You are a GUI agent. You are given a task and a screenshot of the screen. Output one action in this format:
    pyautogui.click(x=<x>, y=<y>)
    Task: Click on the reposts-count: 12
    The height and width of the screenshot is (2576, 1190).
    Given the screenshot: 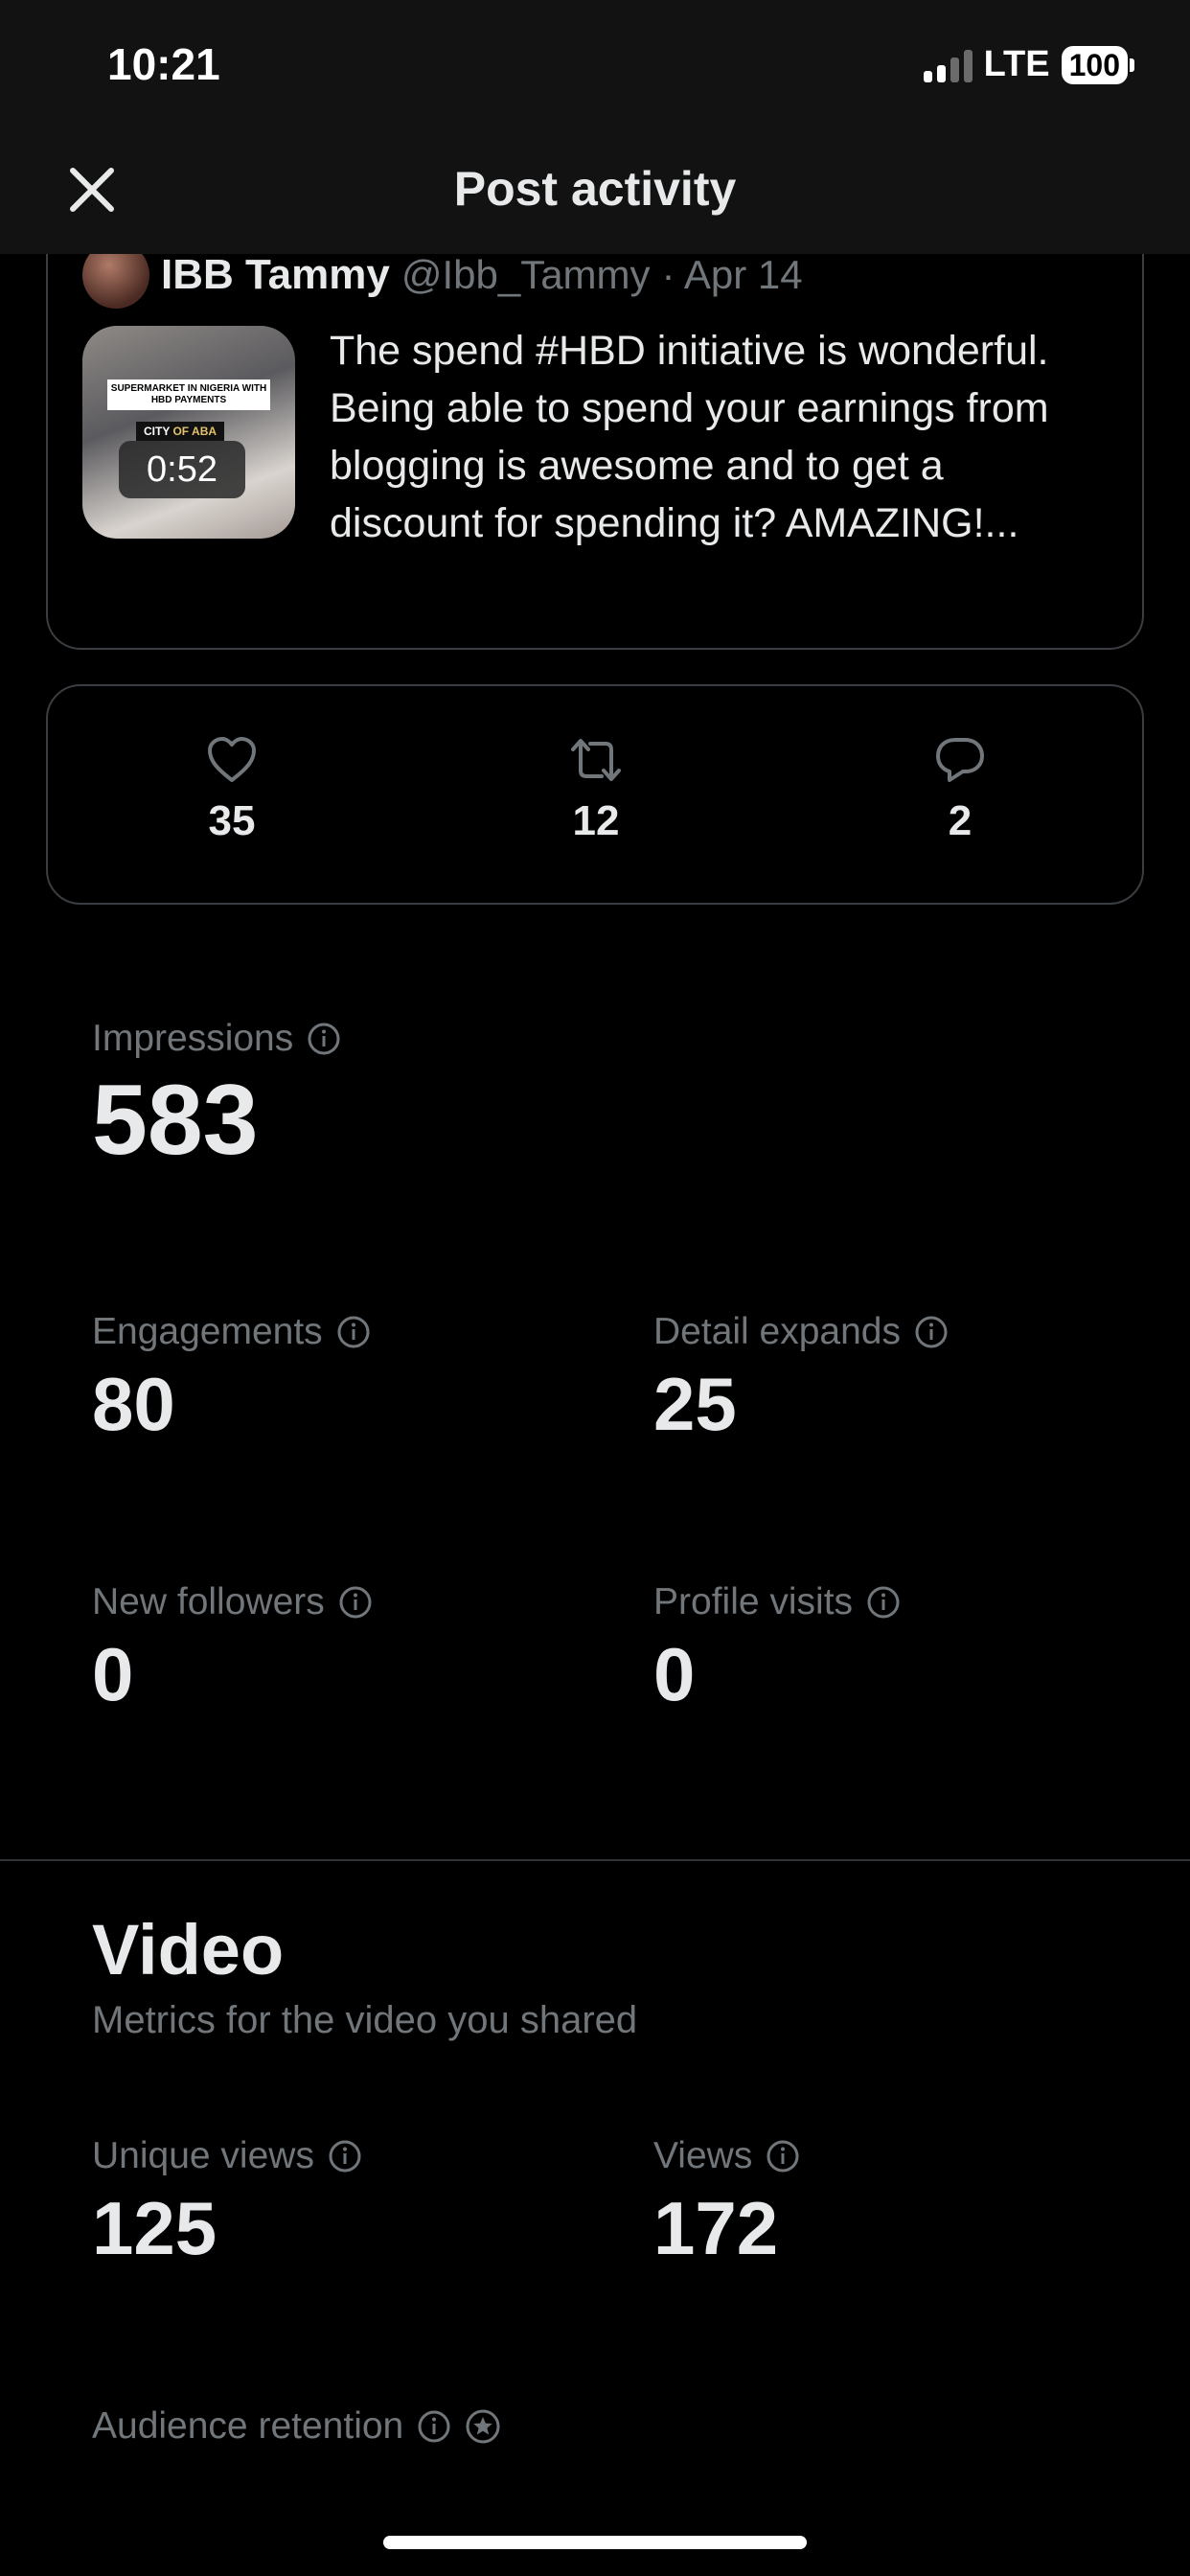 What is the action you would take?
    pyautogui.click(x=596, y=820)
    